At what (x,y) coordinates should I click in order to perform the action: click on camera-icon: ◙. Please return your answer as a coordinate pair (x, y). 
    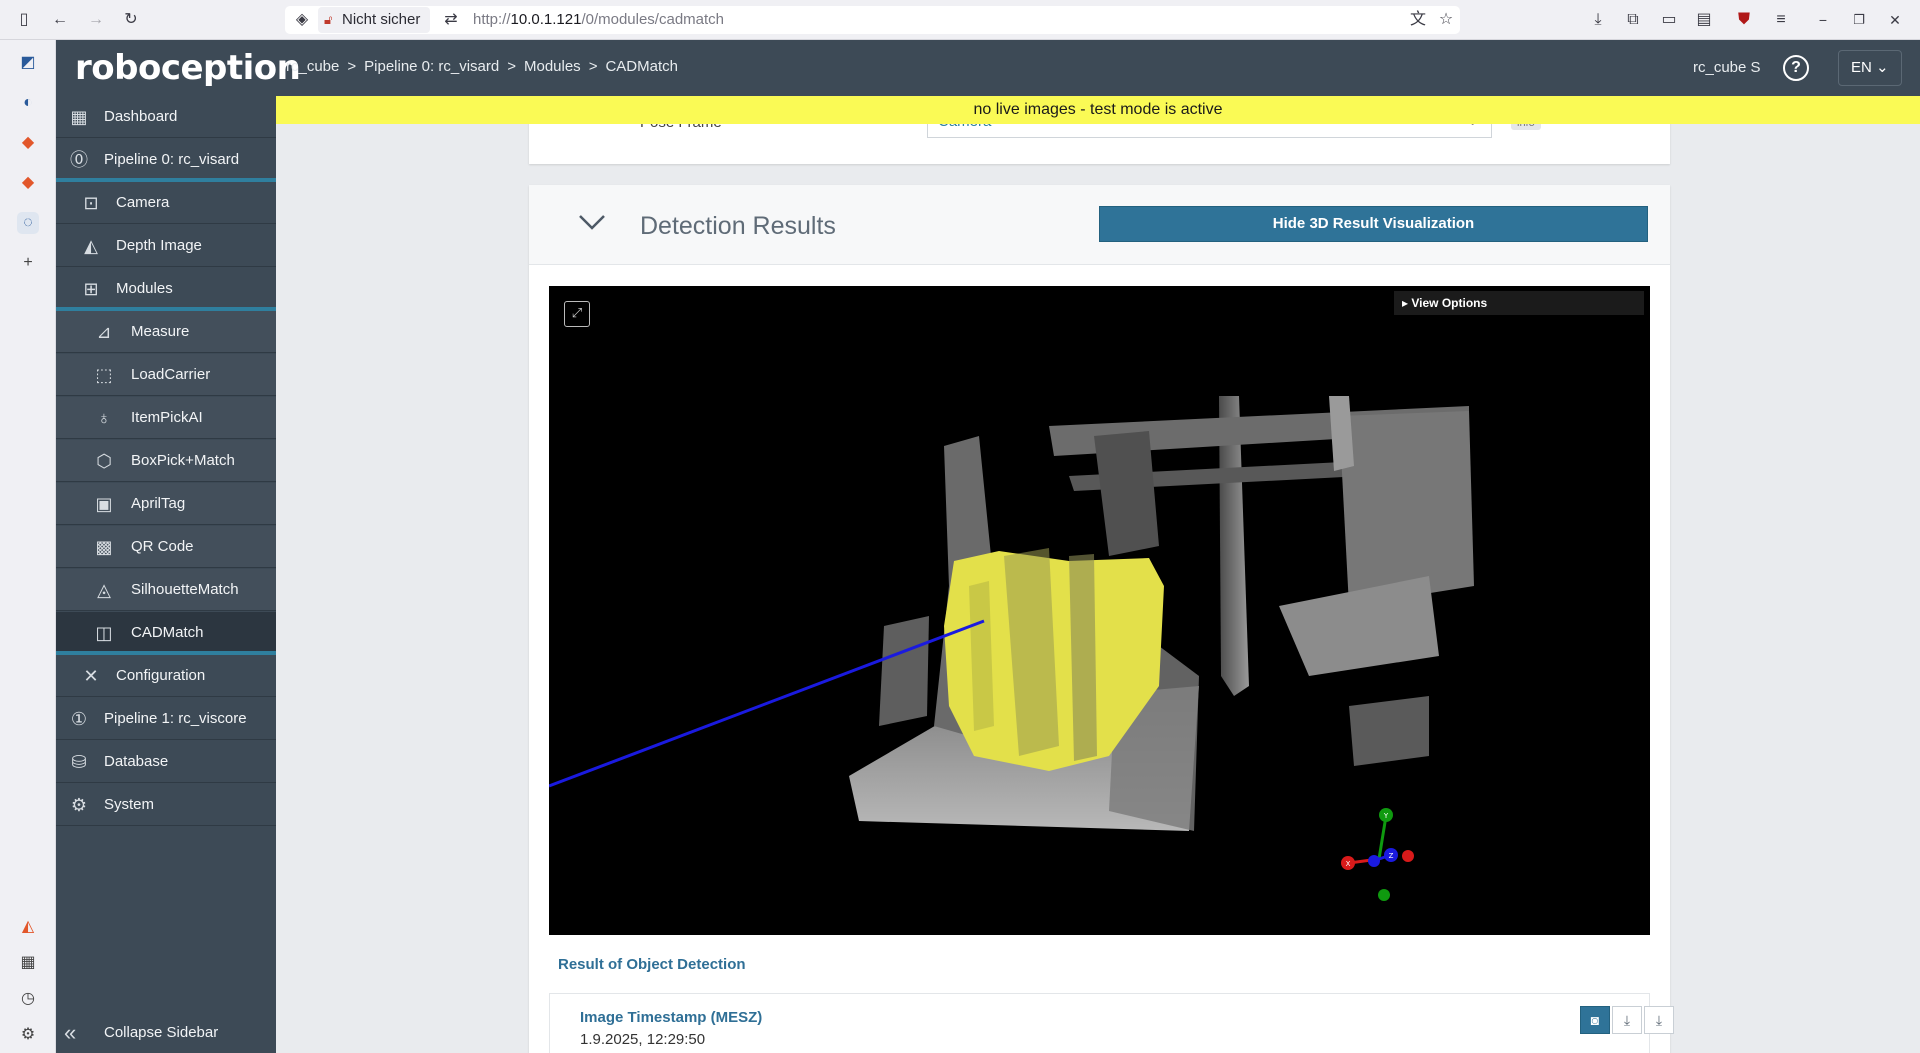
    Looking at the image, I should click on (1595, 1020).